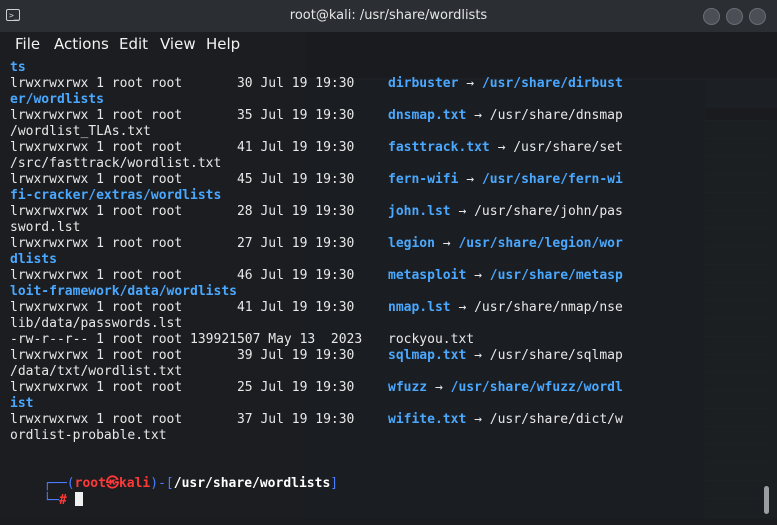 The height and width of the screenshot is (525, 777). What do you see at coordinates (21, 404) in the screenshot?
I see `terminal-line: ist` at bounding box center [21, 404].